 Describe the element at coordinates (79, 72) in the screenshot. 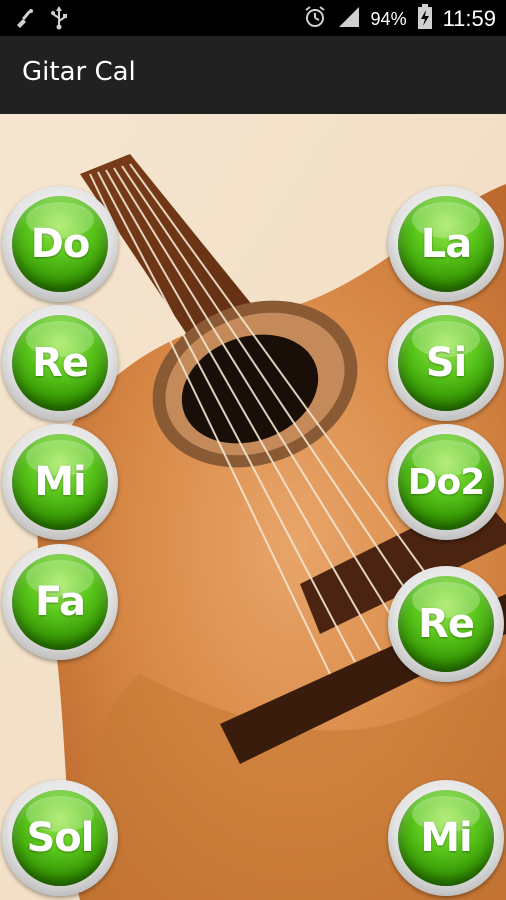

I see `app-title: Gitar Cal` at that location.